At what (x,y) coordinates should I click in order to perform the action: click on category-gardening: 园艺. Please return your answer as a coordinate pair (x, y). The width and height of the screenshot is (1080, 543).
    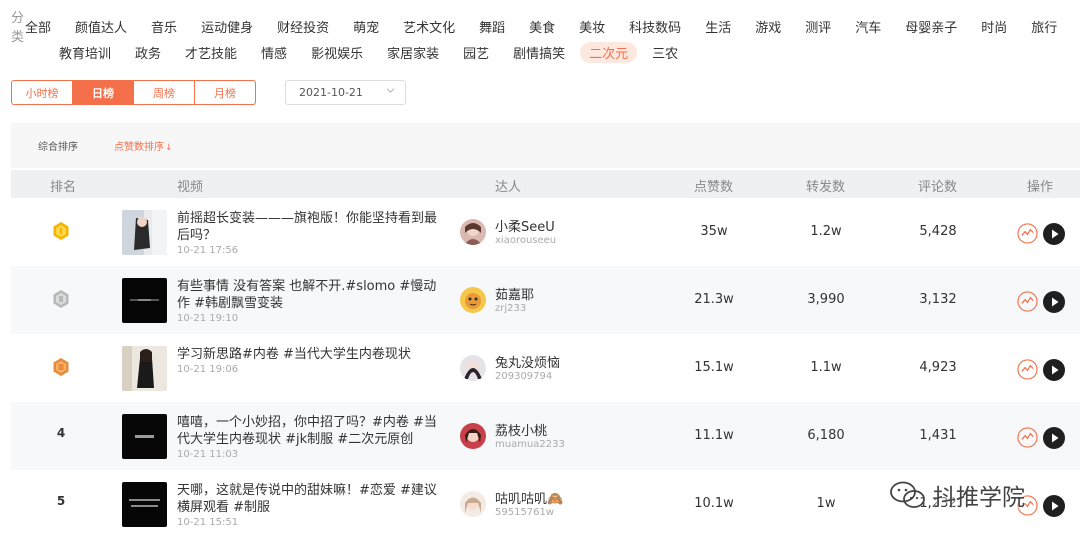
    Looking at the image, I should click on (476, 52).